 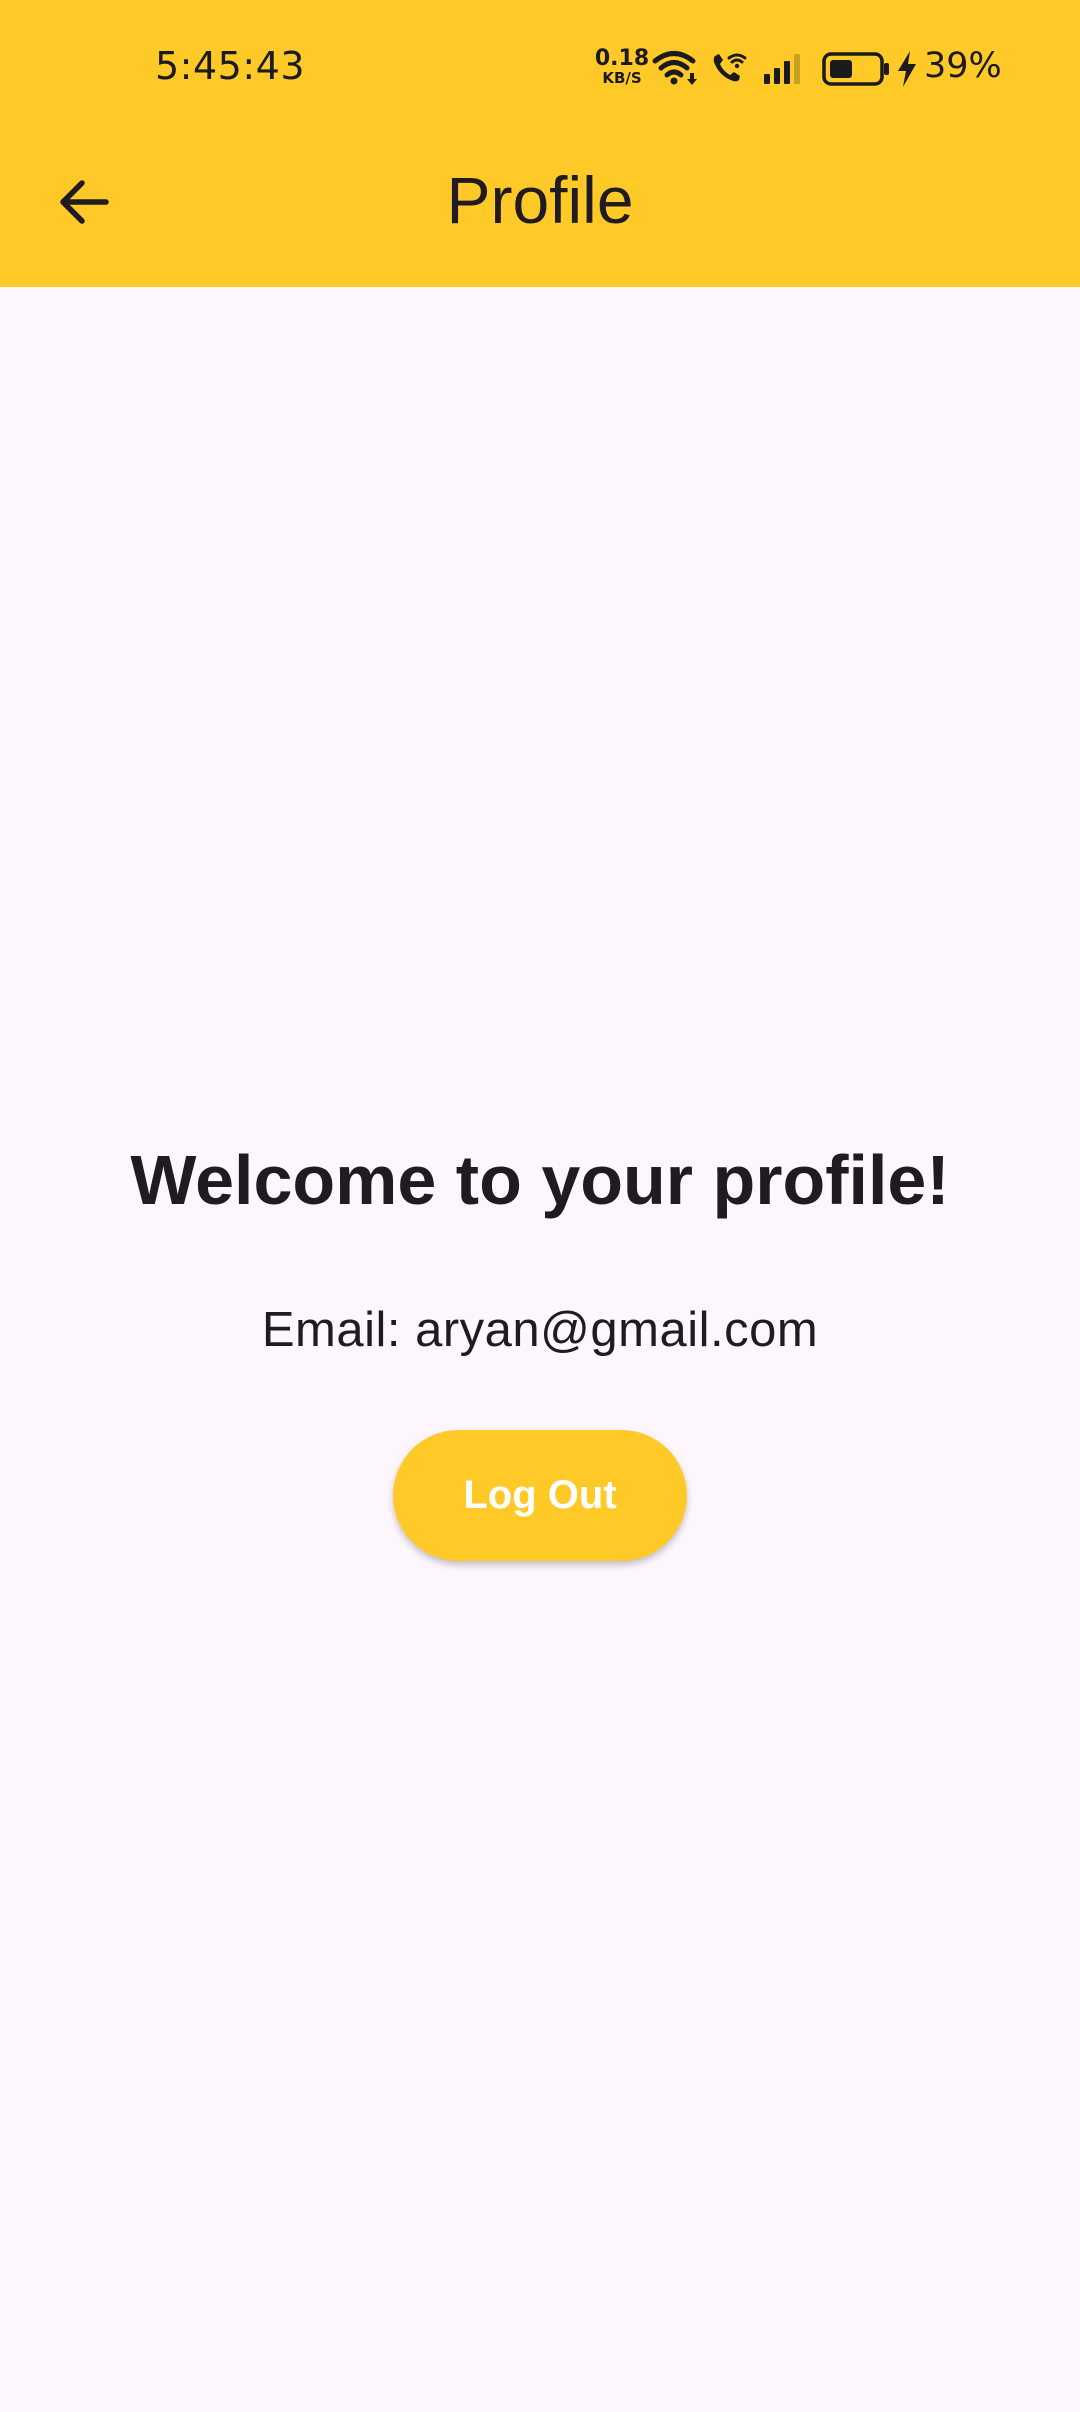 What do you see at coordinates (540, 1330) in the screenshot?
I see `email-text: Email: aryan@gmail.com` at bounding box center [540, 1330].